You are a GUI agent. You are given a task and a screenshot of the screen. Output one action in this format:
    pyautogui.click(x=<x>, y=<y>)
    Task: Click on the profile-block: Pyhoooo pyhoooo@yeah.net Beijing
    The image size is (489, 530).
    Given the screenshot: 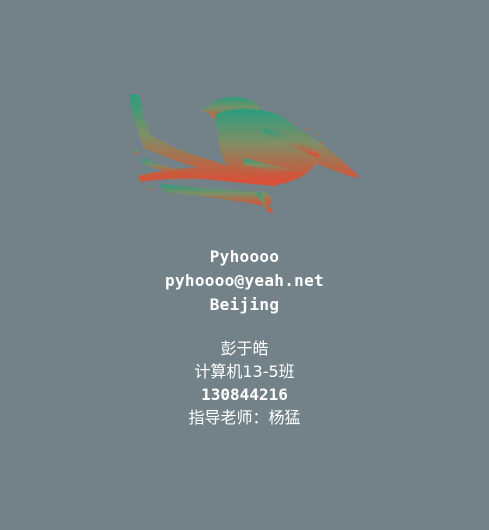 What is the action you would take?
    pyautogui.click(x=244, y=281)
    